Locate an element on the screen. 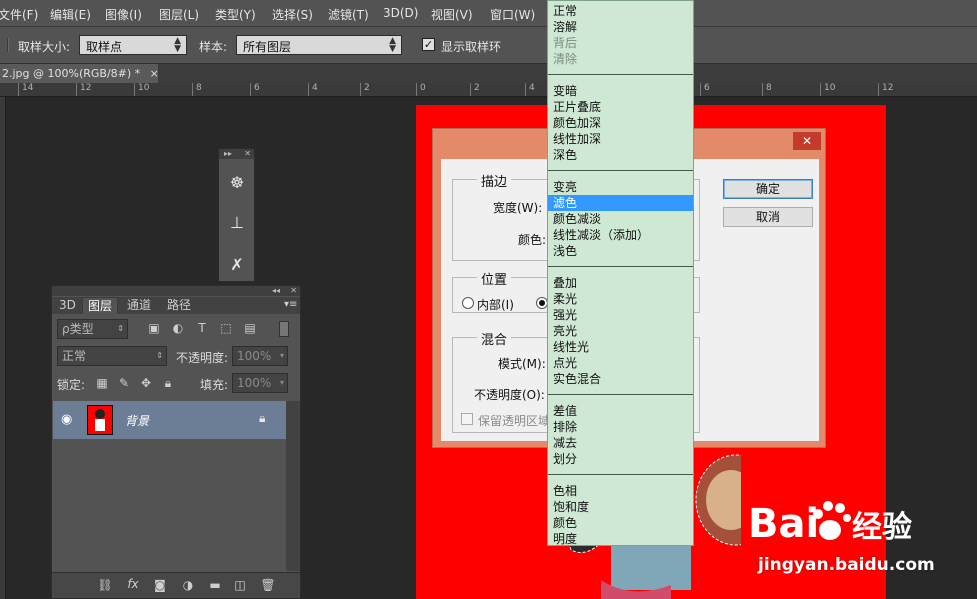  blend-mode-option: 变暗 is located at coordinates (620, 91).